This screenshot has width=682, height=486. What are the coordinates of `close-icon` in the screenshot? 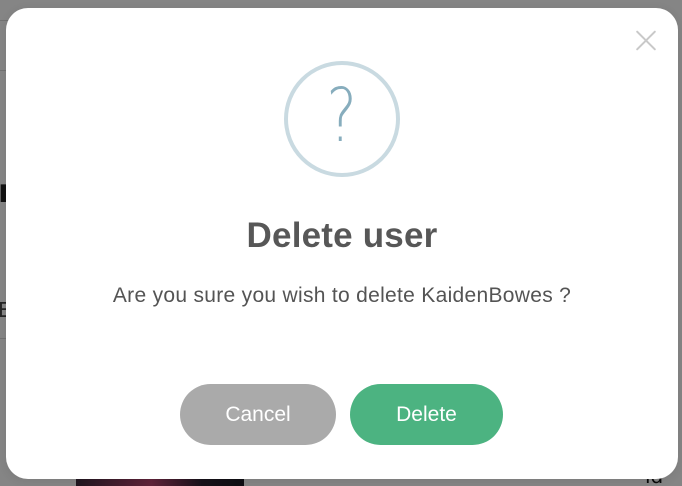 It's located at (646, 40).